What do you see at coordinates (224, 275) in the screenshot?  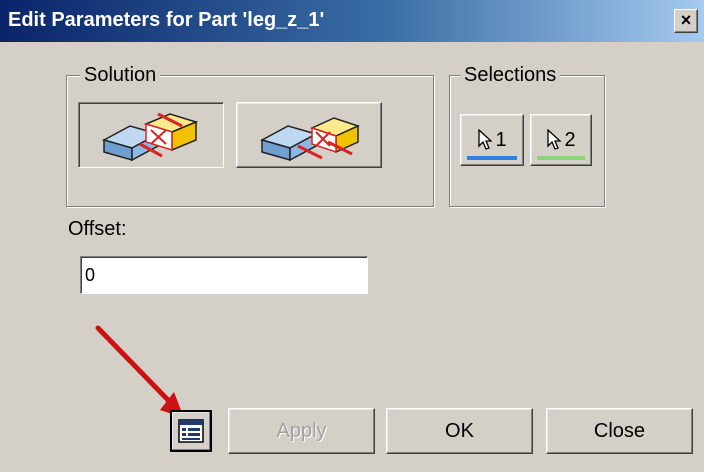 I see `offset-input` at bounding box center [224, 275].